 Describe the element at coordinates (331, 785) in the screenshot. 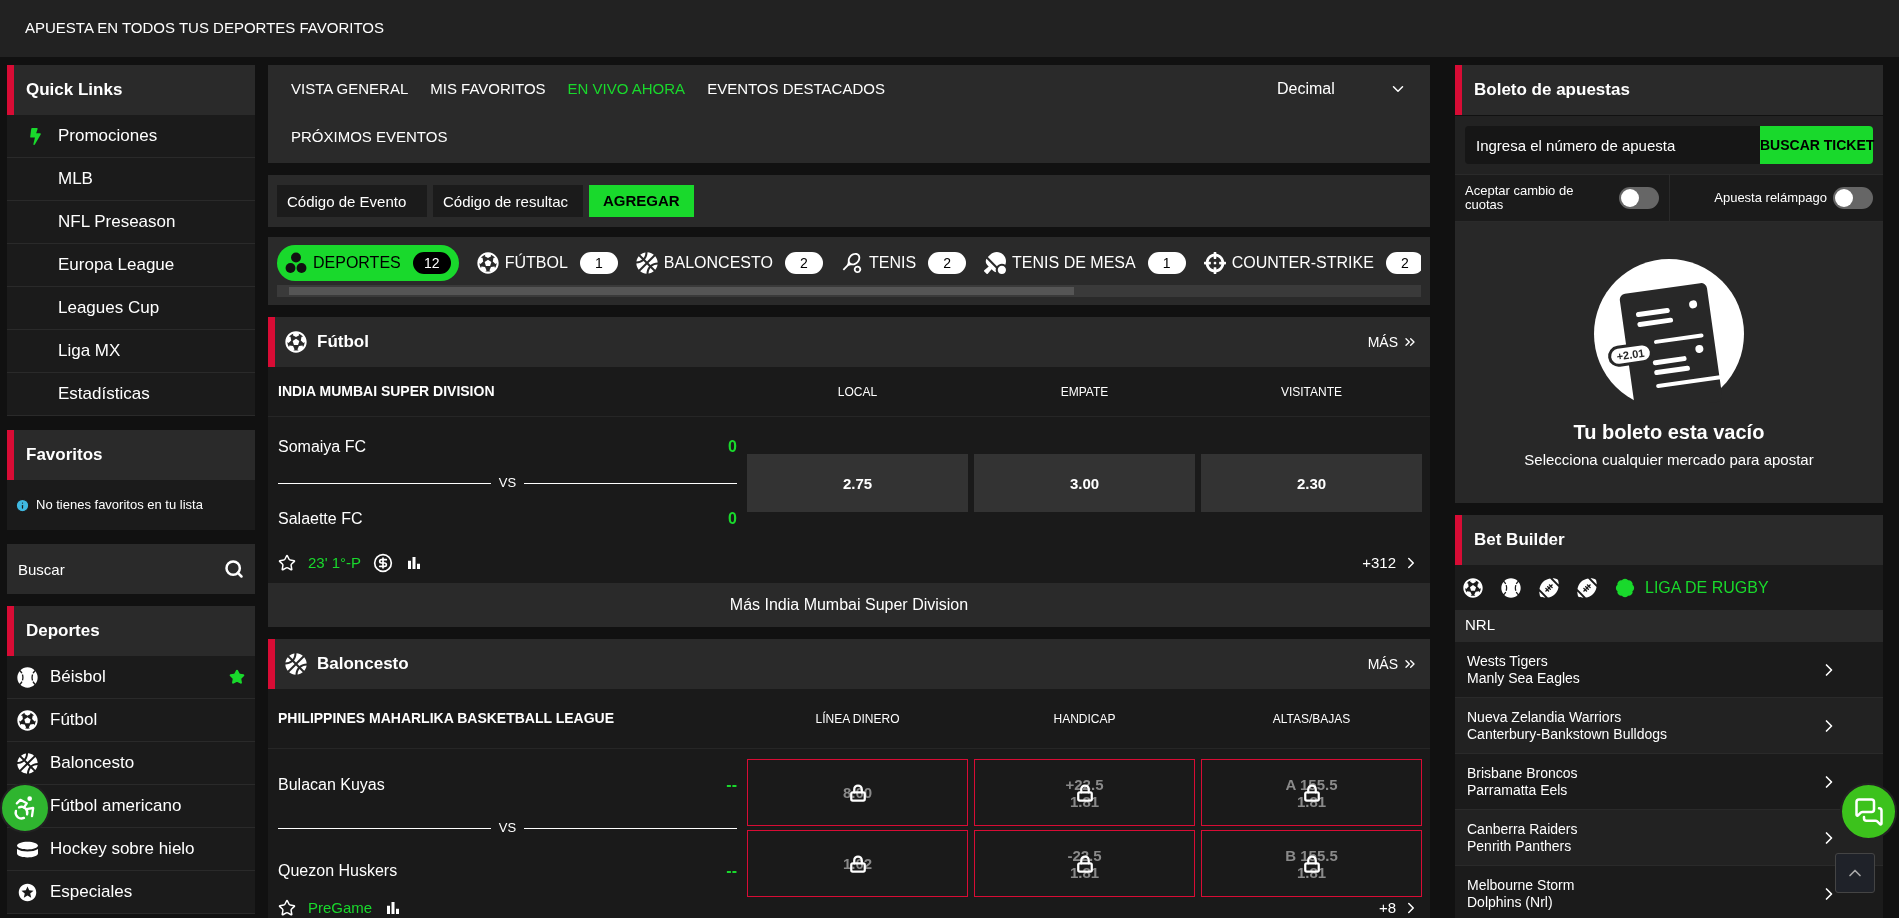

I see `team-name: Bulacan Kuyas` at that location.